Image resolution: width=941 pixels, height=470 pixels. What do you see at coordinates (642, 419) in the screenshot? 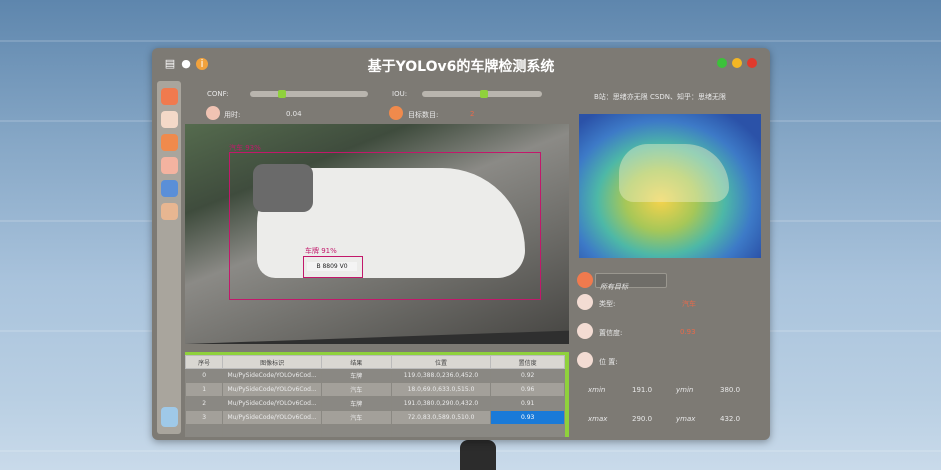
I see `xmax-value: 290.0` at bounding box center [642, 419].